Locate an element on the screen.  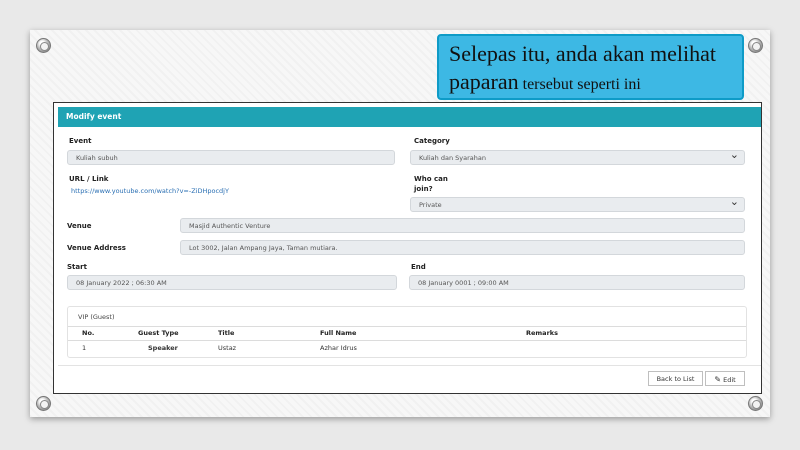
edit-button: ✎ Edit is located at coordinates (725, 378).